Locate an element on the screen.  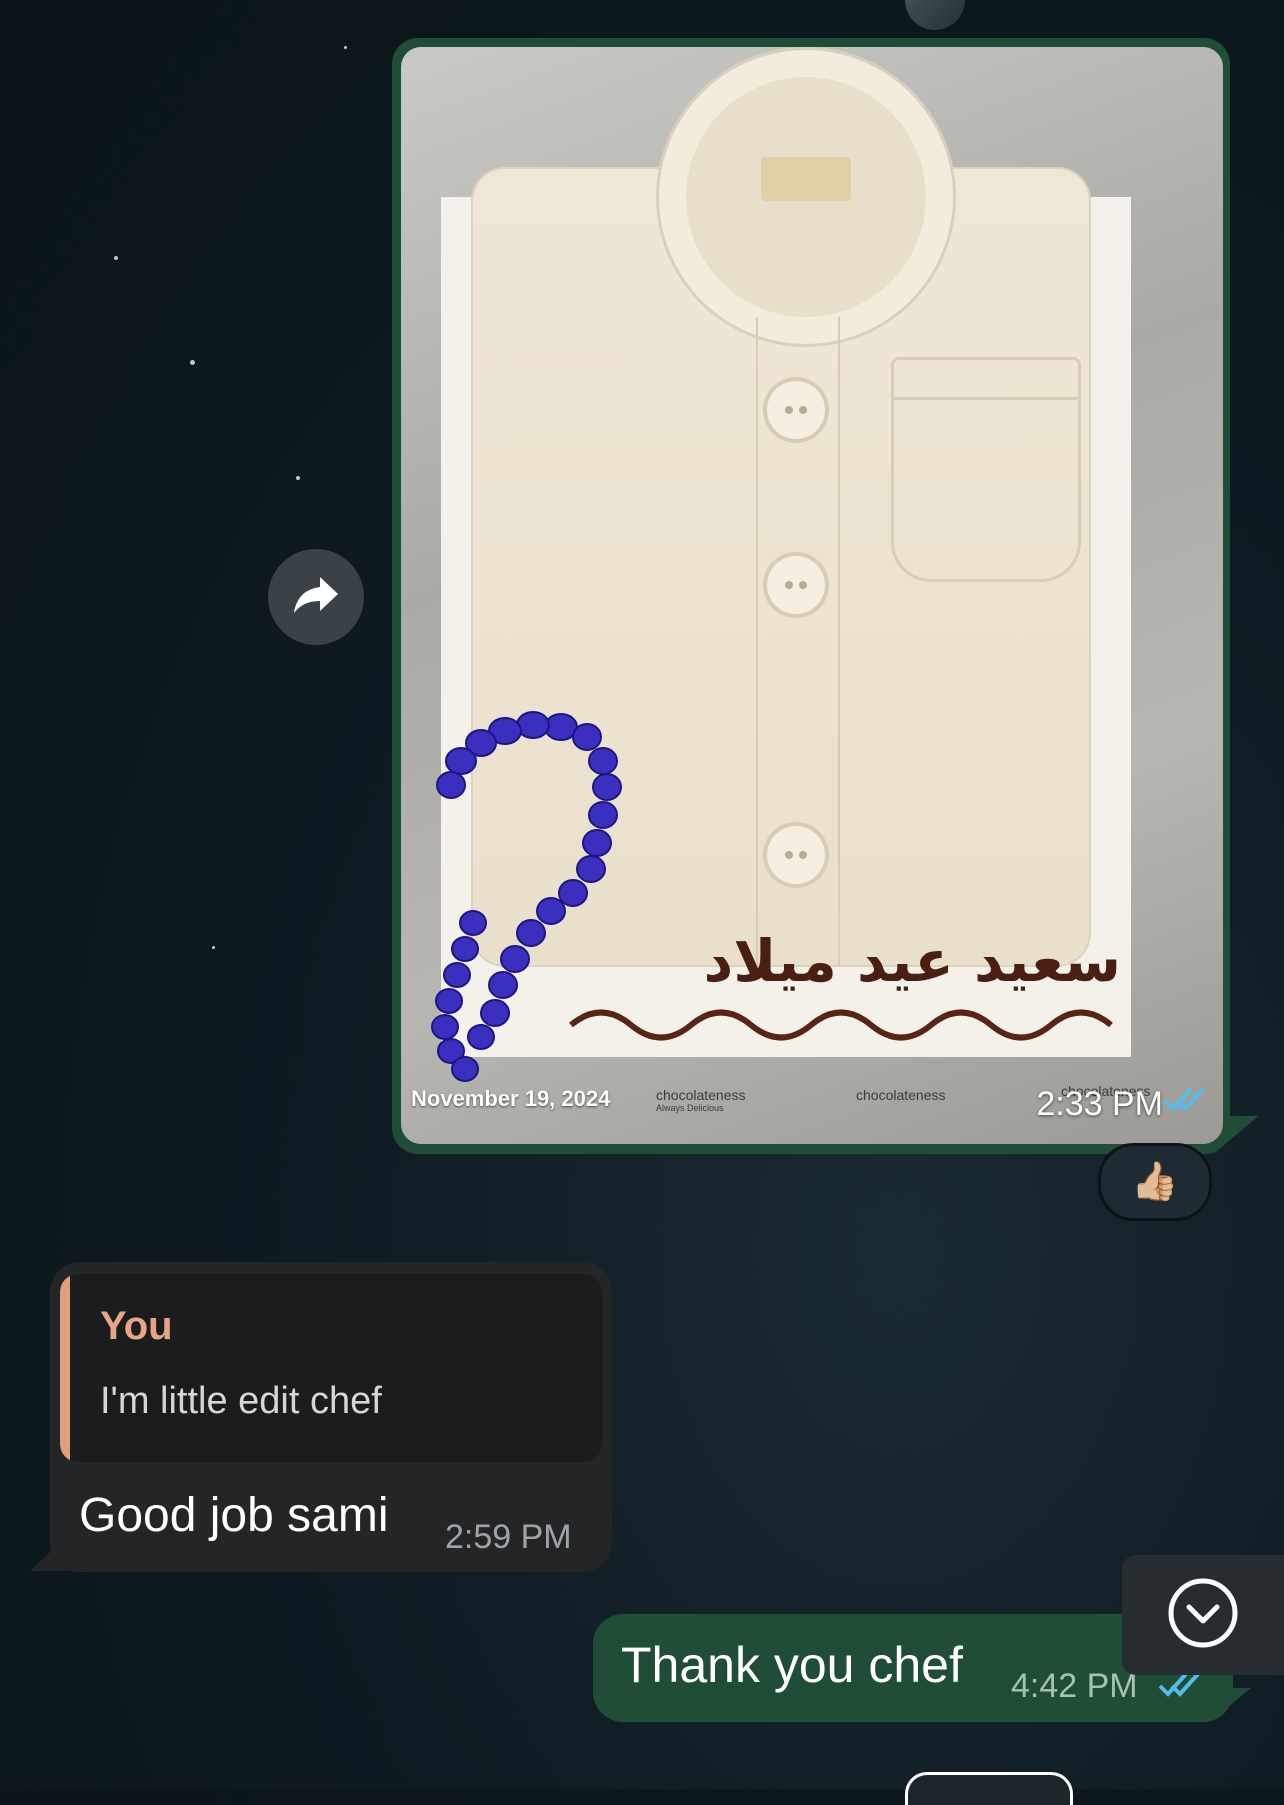
forward-button is located at coordinates (316, 597).